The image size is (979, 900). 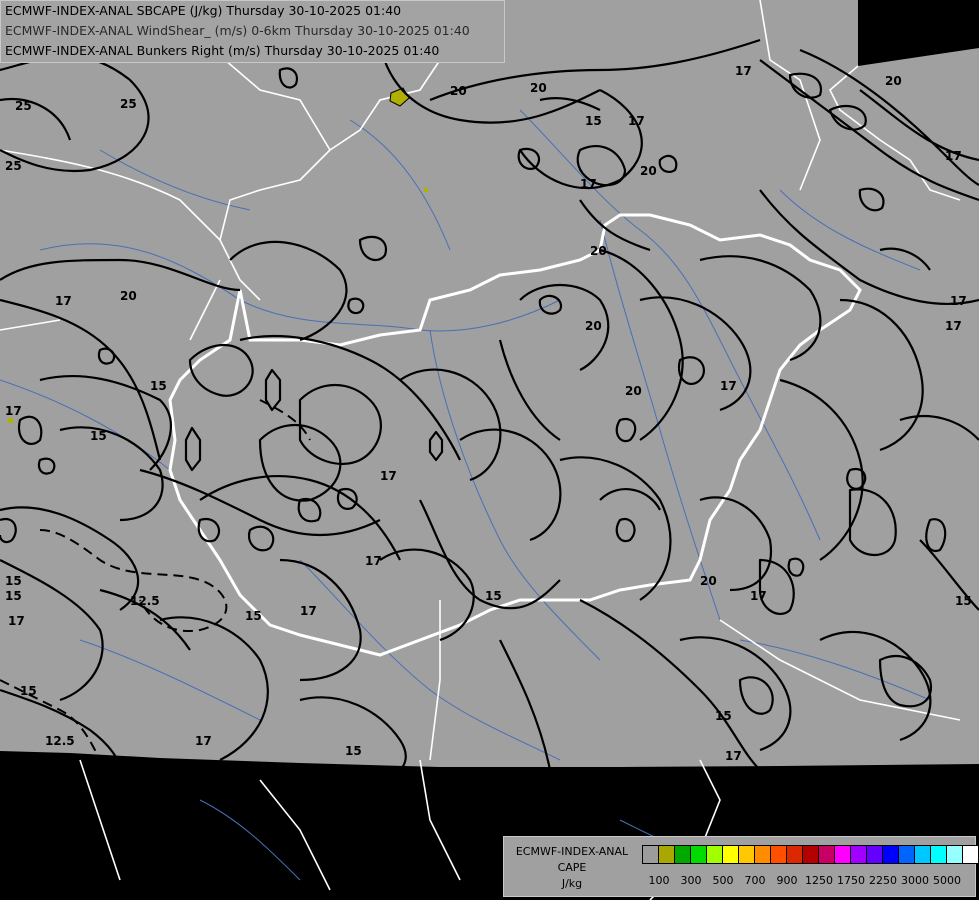 What do you see at coordinates (572, 883) in the screenshot?
I see `legend-title-unit: J/kg` at bounding box center [572, 883].